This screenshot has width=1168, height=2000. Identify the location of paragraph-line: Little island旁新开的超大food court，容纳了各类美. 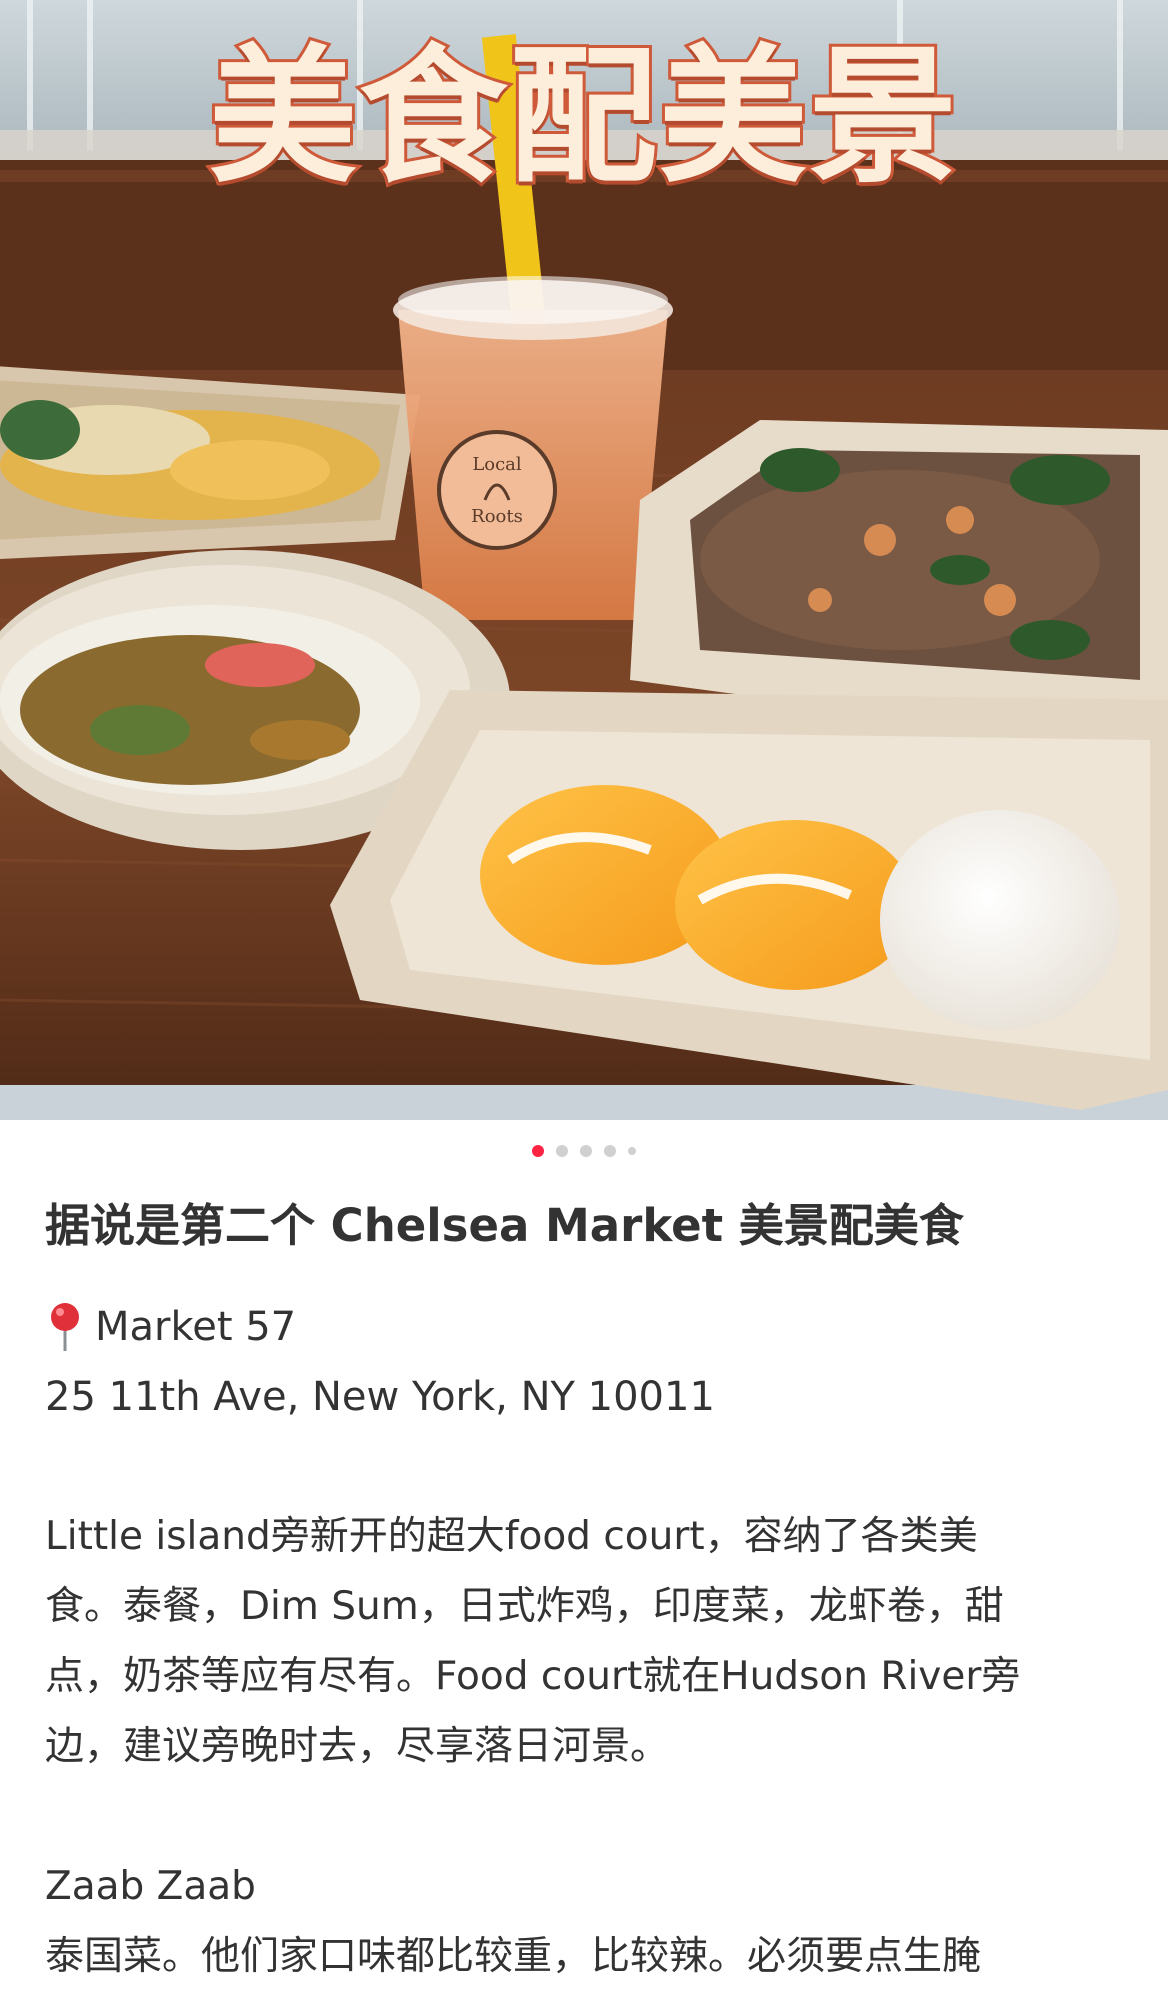
(511, 1536).